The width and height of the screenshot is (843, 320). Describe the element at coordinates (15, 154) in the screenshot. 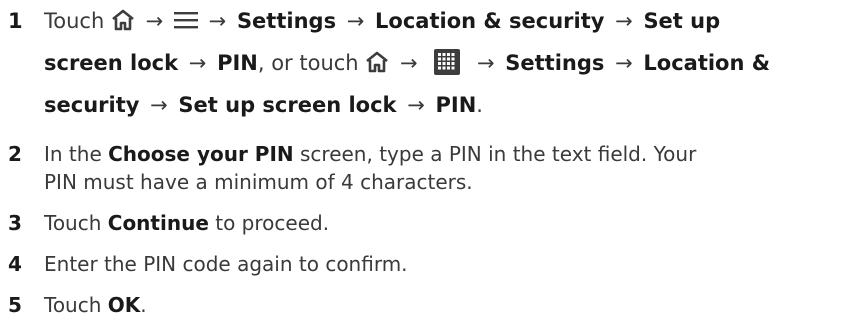

I see `step-number: 2` at that location.